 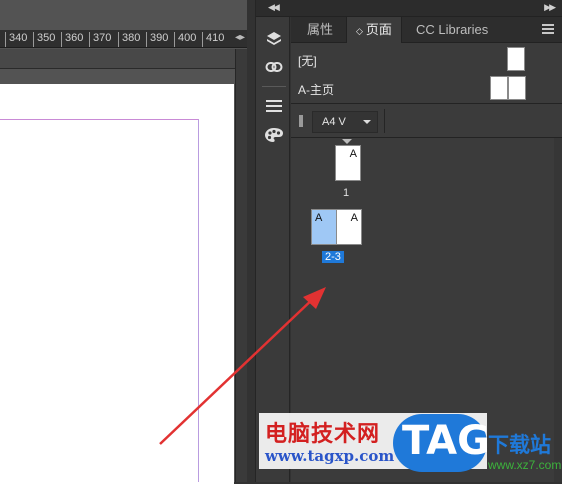 I want to click on watermark-download: 下载站, so click(x=519, y=445).